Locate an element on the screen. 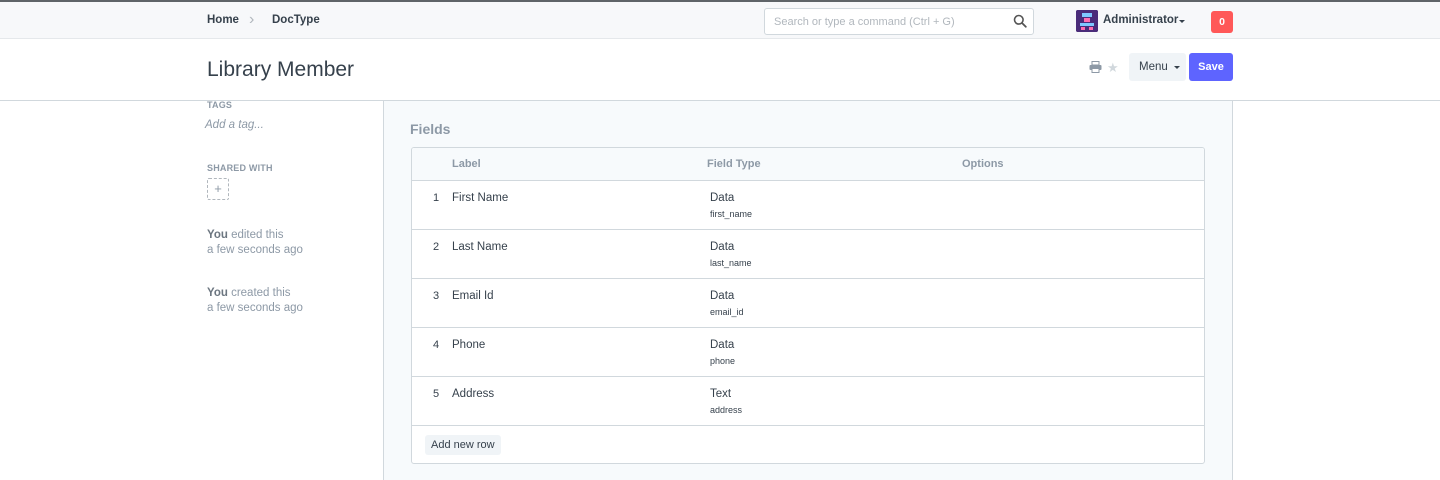 The image size is (1440, 480). table-row: 3 Email Id Data email_id is located at coordinates (808, 303).